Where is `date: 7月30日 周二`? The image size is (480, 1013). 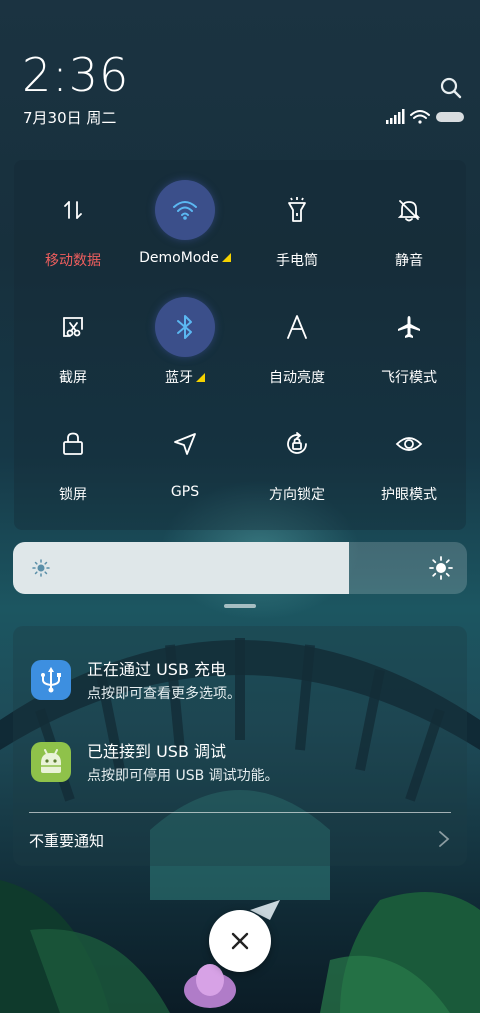 date: 7月30日 周二 is located at coordinates (69, 117).